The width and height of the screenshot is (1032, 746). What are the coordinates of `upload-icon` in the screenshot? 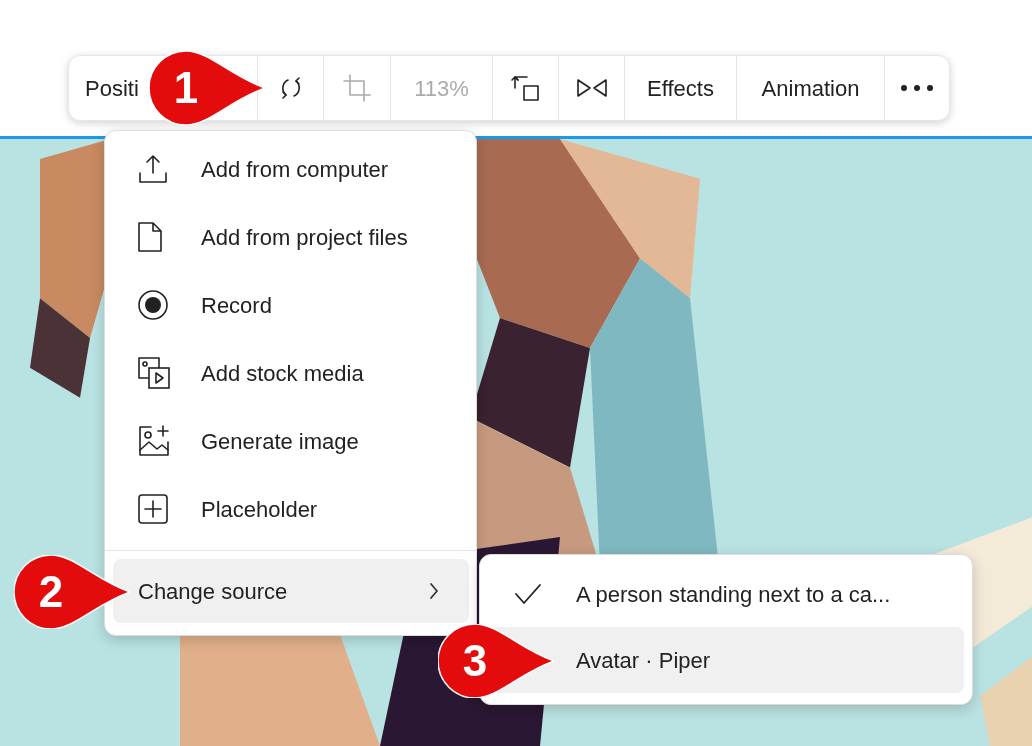 It's located at (153, 169).